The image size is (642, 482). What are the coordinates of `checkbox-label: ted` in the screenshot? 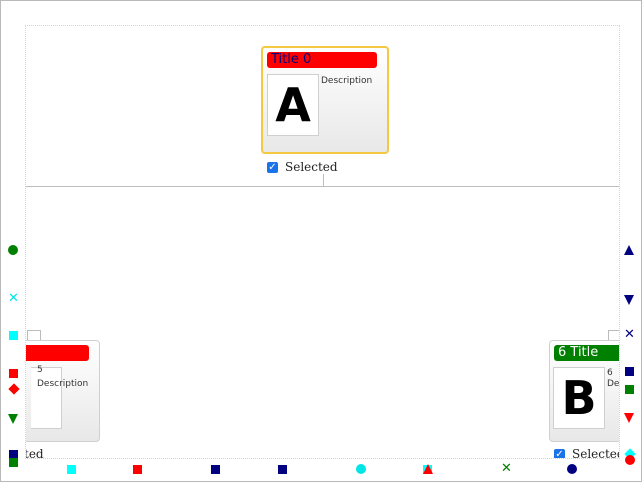 It's located at (34, 453).